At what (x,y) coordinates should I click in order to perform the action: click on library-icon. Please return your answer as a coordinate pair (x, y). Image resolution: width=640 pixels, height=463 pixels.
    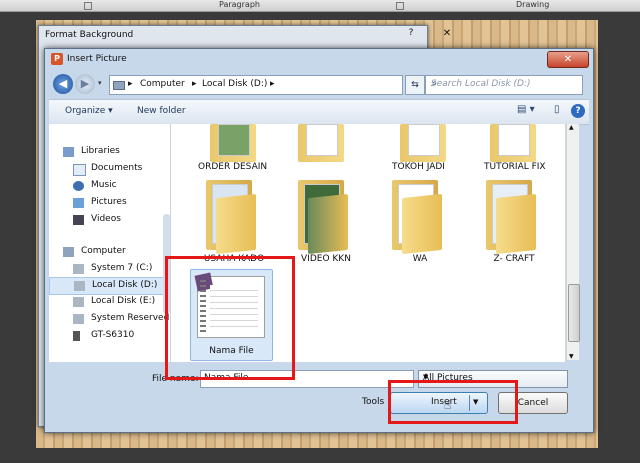
    Looking at the image, I should click on (68, 152).